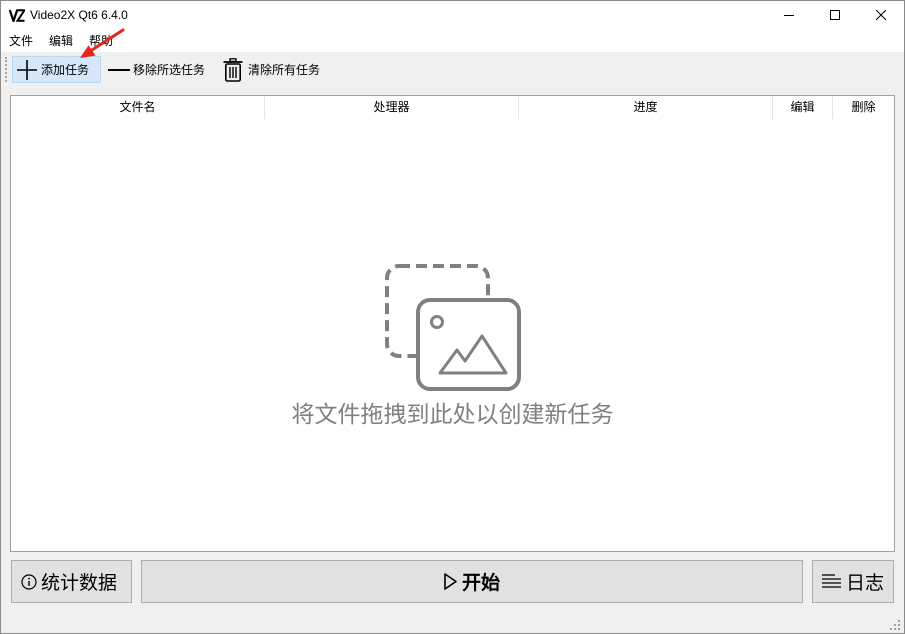 This screenshot has width=905, height=634. What do you see at coordinates (452, 41) in the screenshot?
I see `menu-bar: 文件 编辑 帮助` at bounding box center [452, 41].